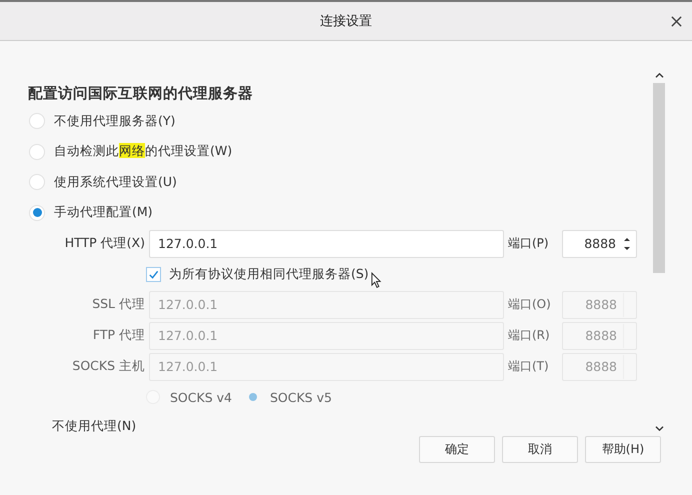 The height and width of the screenshot is (495, 692). Describe the element at coordinates (457, 449) in the screenshot. I see `dialog-button: 确定` at that location.